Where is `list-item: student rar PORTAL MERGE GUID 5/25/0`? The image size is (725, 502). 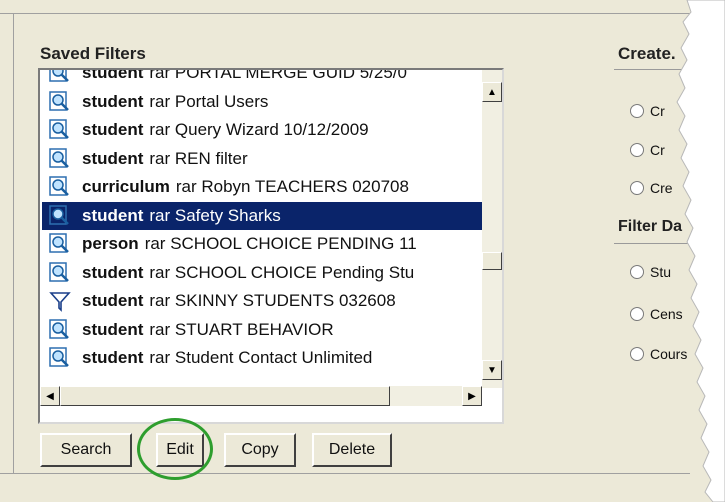 list-item: student rar PORTAL MERGE GUID 5/25/0 is located at coordinates (272, 78).